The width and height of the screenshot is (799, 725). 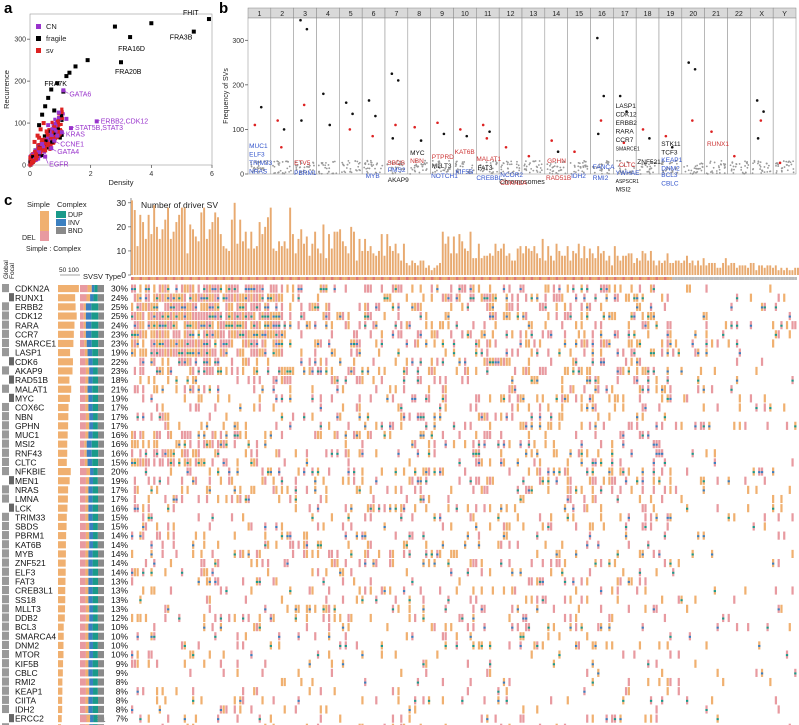 What do you see at coordinates (151, 174) in the screenshot?
I see `x-tick-label: 4` at bounding box center [151, 174].